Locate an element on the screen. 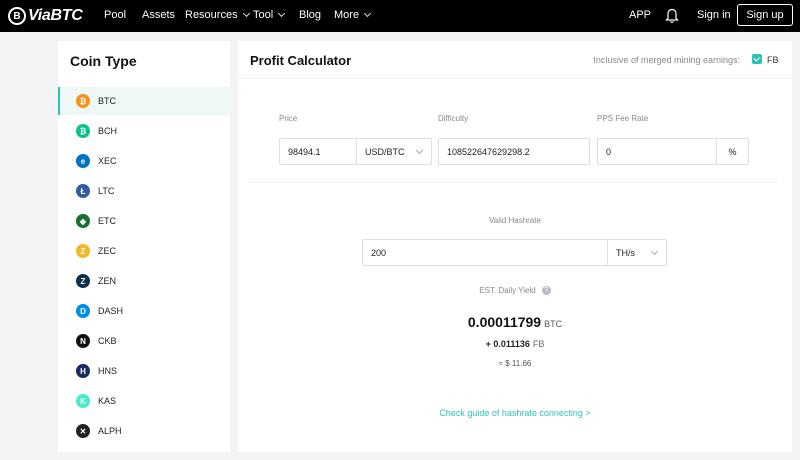 The width and height of the screenshot is (800, 460). sidebar-item-label: LTC is located at coordinates (106, 191).